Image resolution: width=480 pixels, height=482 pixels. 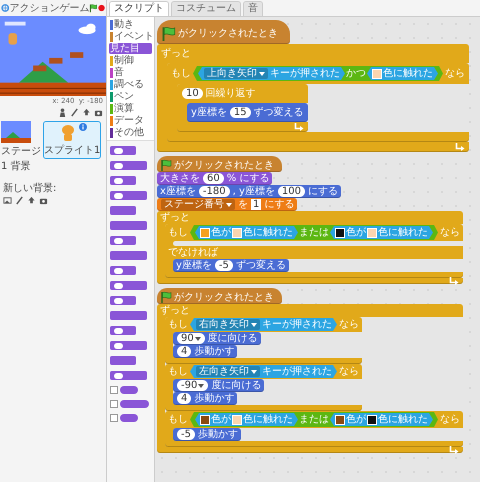 I want to click on dropdown-menu: 左向き矢印, so click(x=228, y=371).